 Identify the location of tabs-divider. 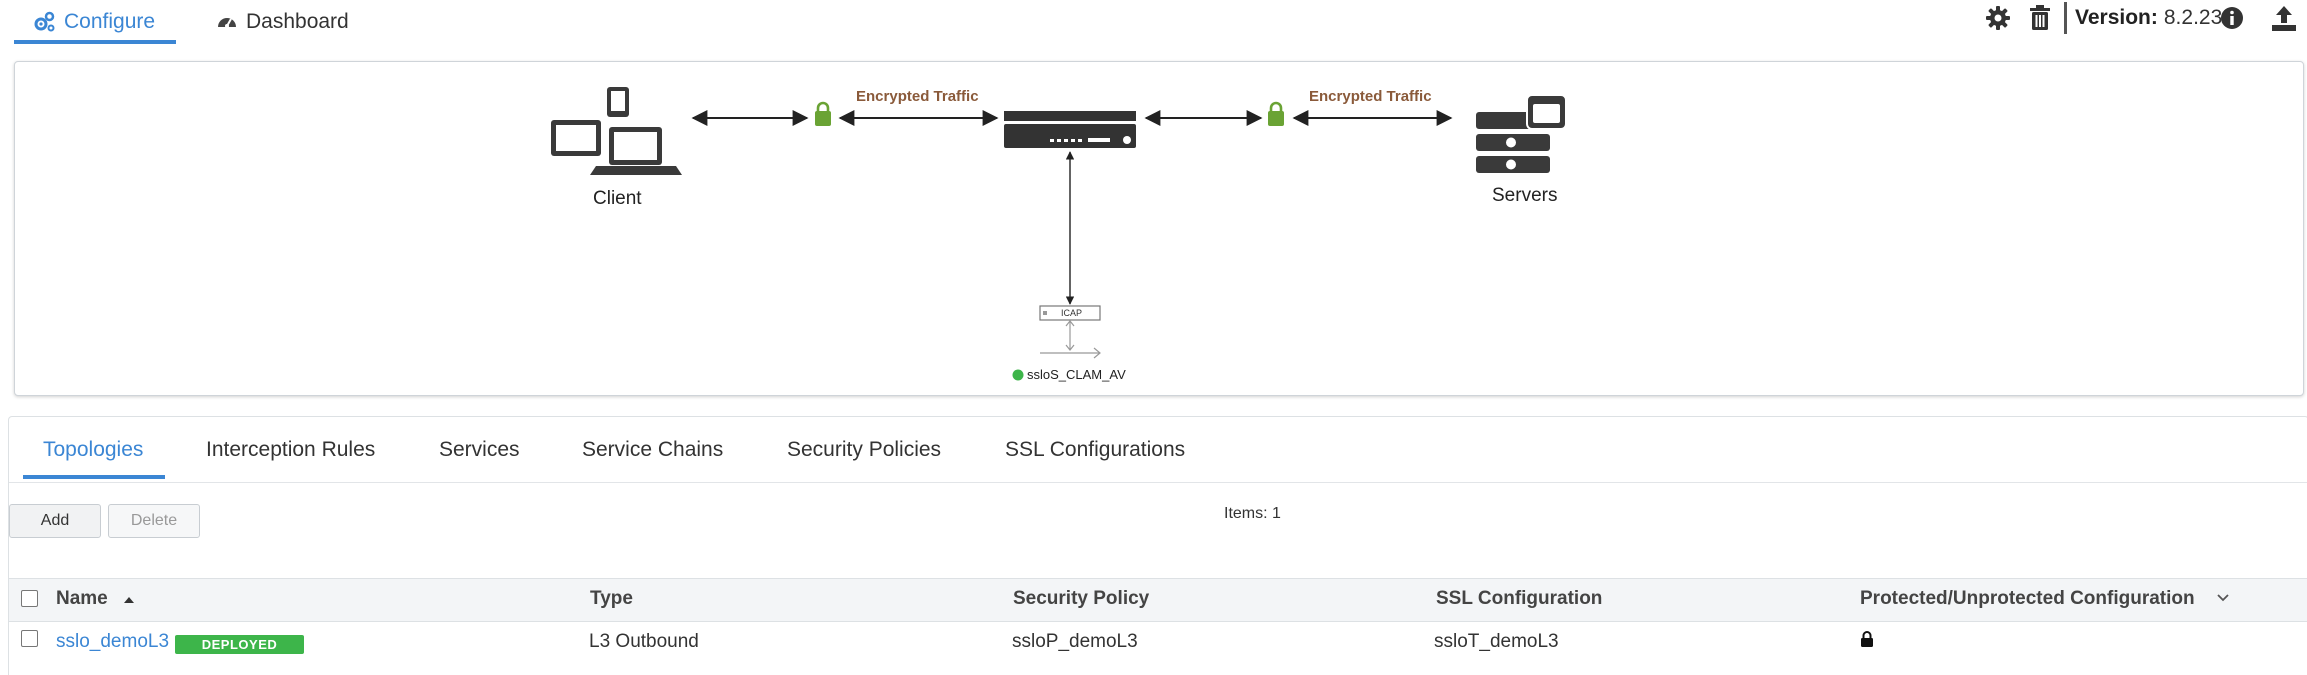
(1158, 482).